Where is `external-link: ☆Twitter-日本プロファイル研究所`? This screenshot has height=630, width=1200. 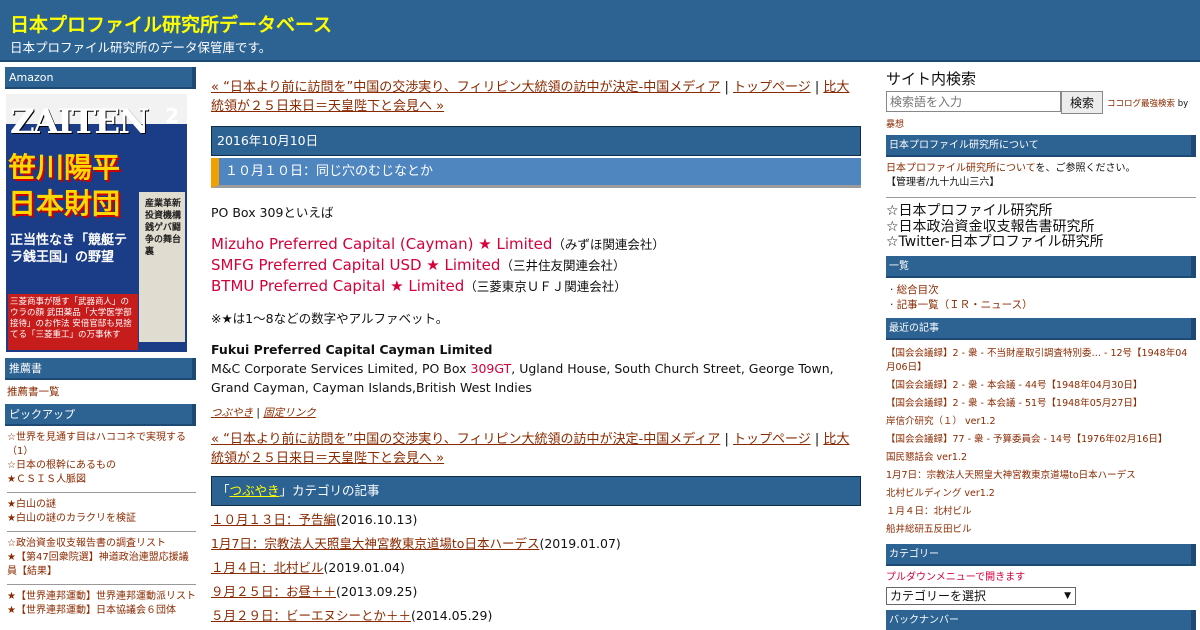 external-link: ☆Twitter-日本プロファイル研究所 is located at coordinates (995, 242).